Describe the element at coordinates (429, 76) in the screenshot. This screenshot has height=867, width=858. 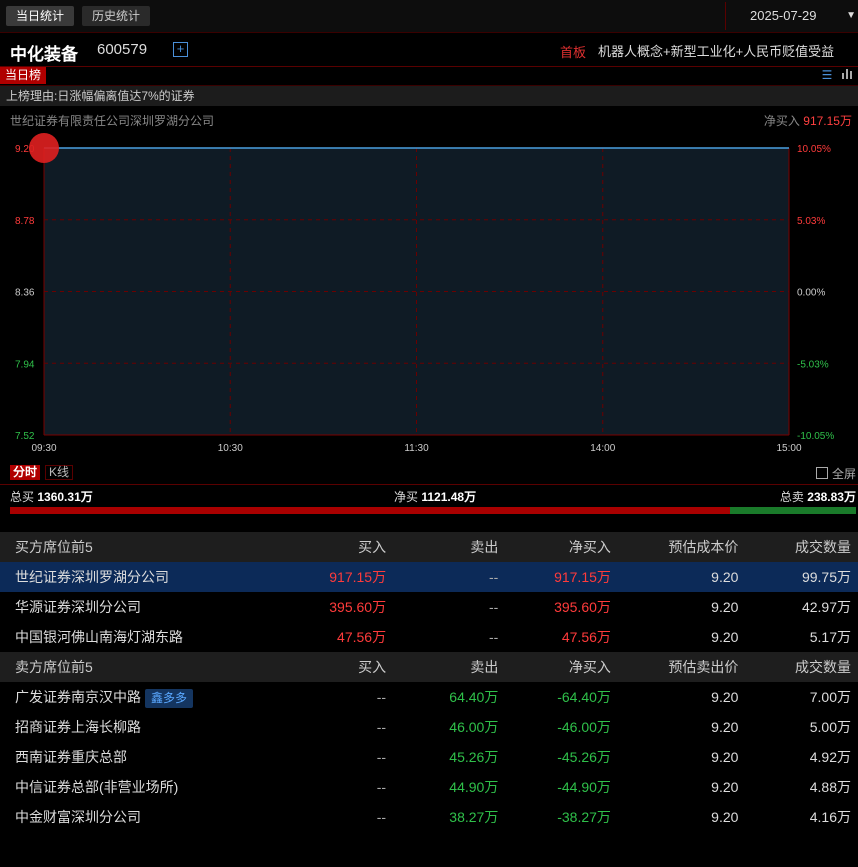
I see `panel-header: 当日榜 ☰` at that location.